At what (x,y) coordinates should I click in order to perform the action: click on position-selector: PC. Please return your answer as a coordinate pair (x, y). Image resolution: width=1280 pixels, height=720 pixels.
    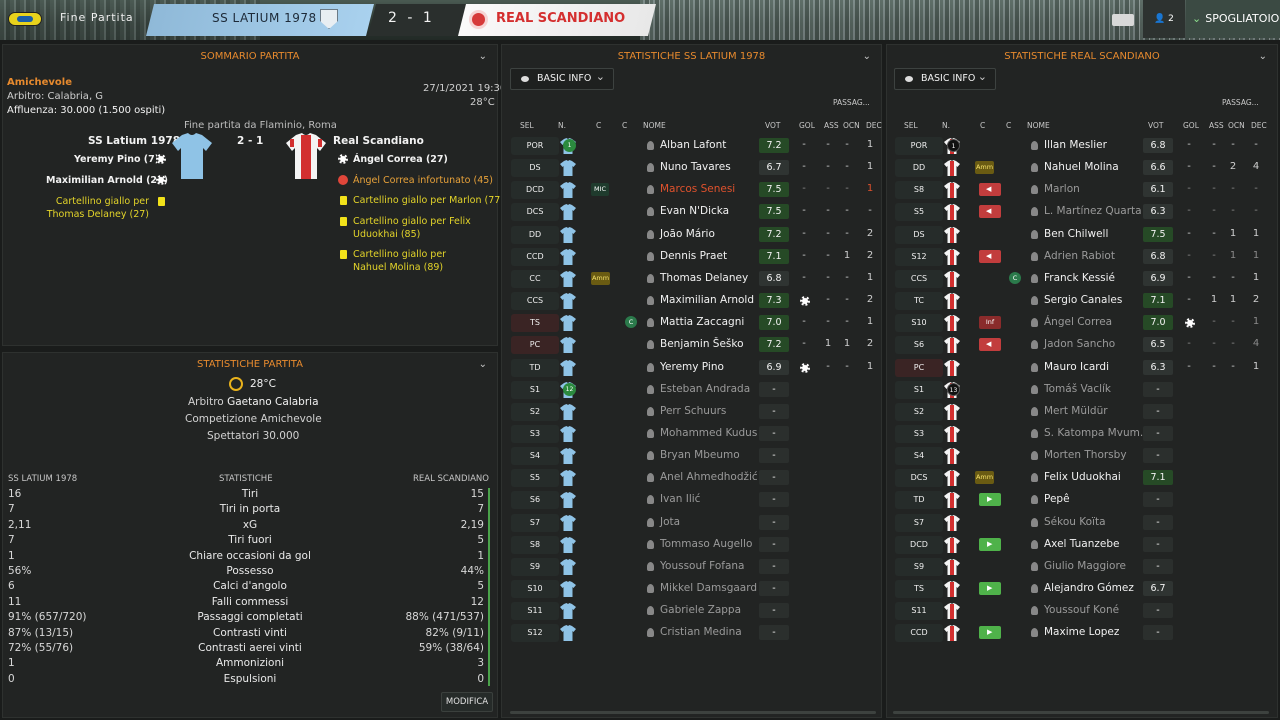
    Looking at the image, I should click on (919, 367).